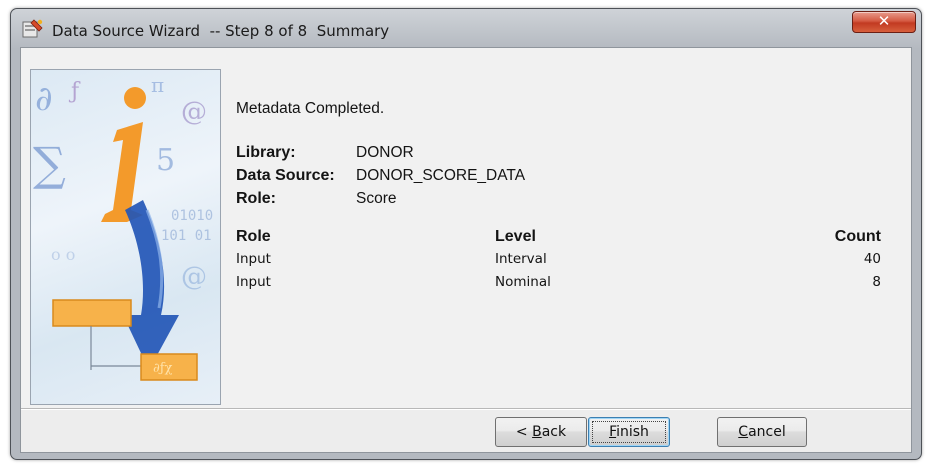 This screenshot has width=932, height=464. What do you see at coordinates (521, 259) in the screenshot?
I see `row-level: Interval` at bounding box center [521, 259].